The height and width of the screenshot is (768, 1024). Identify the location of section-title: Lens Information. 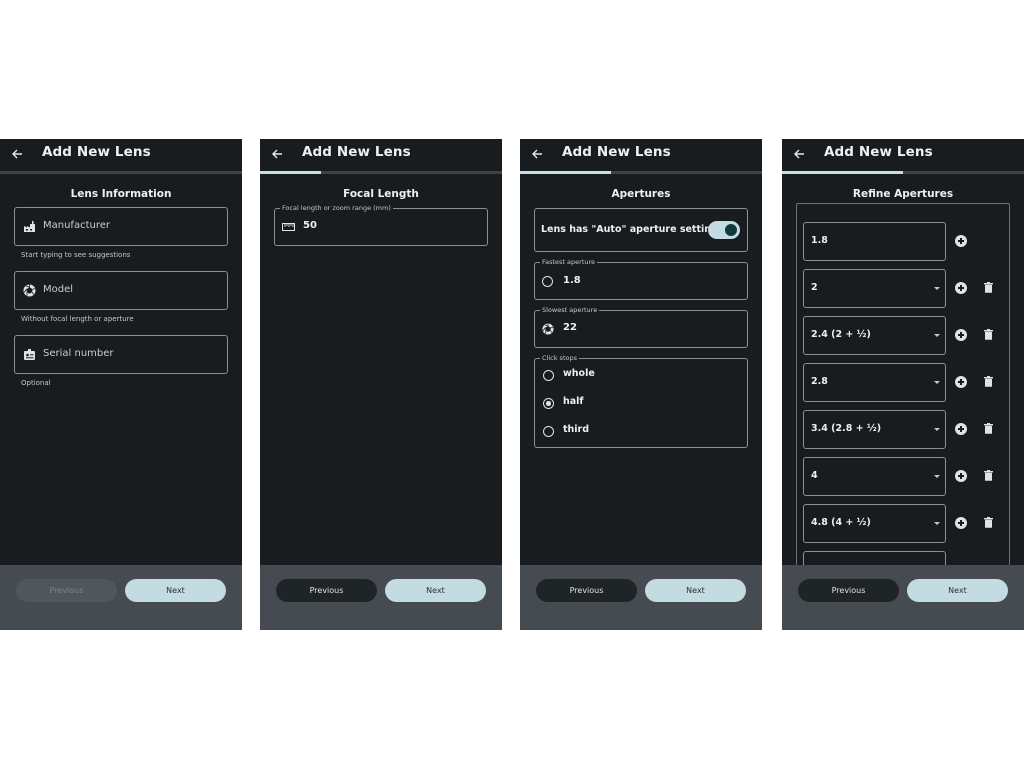
(121, 194).